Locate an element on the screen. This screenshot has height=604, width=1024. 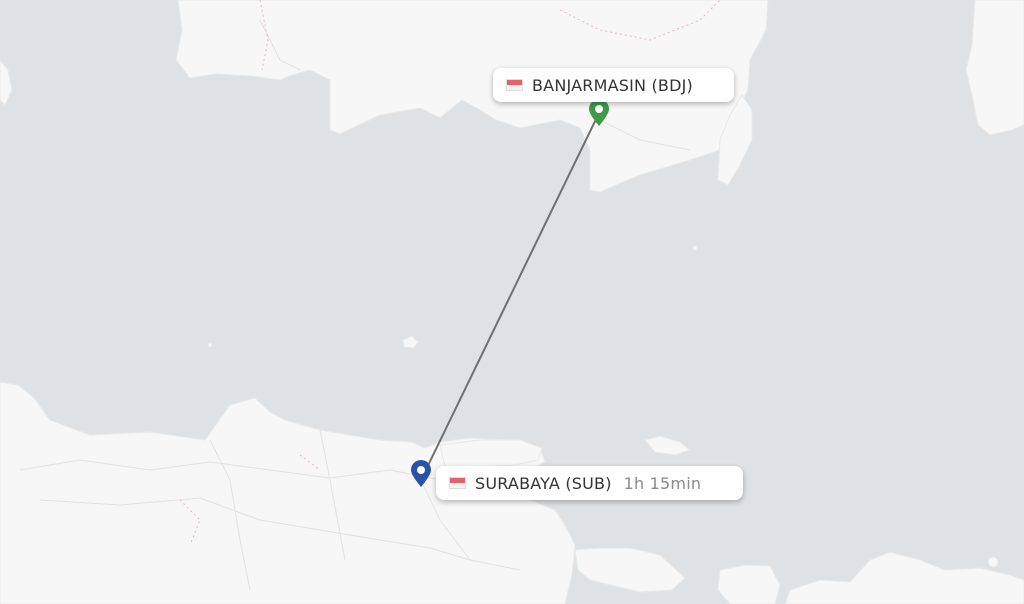
bawean-island is located at coordinates (410, 342).